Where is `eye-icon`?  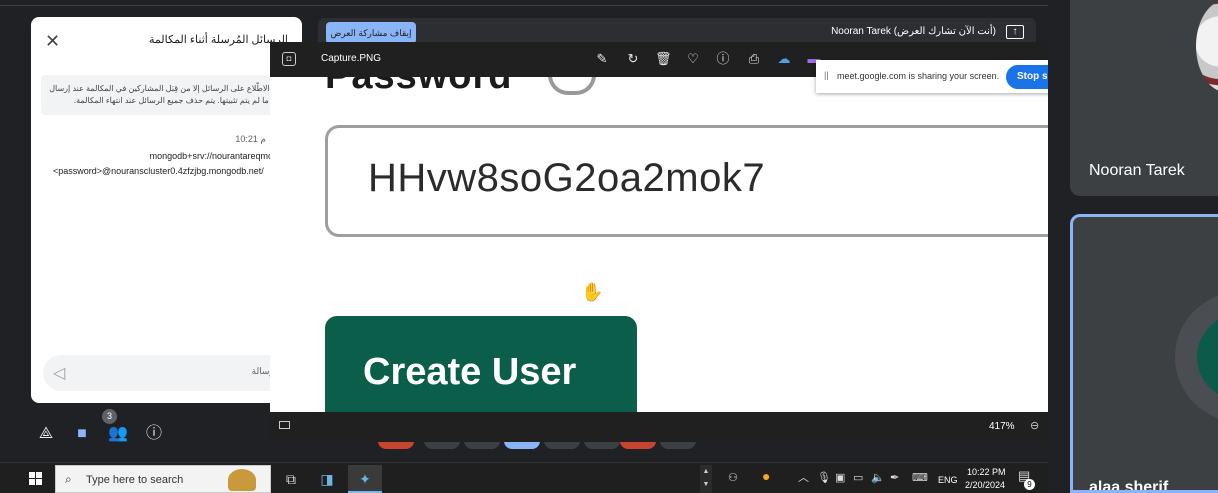
eye-icon is located at coordinates (572, 86).